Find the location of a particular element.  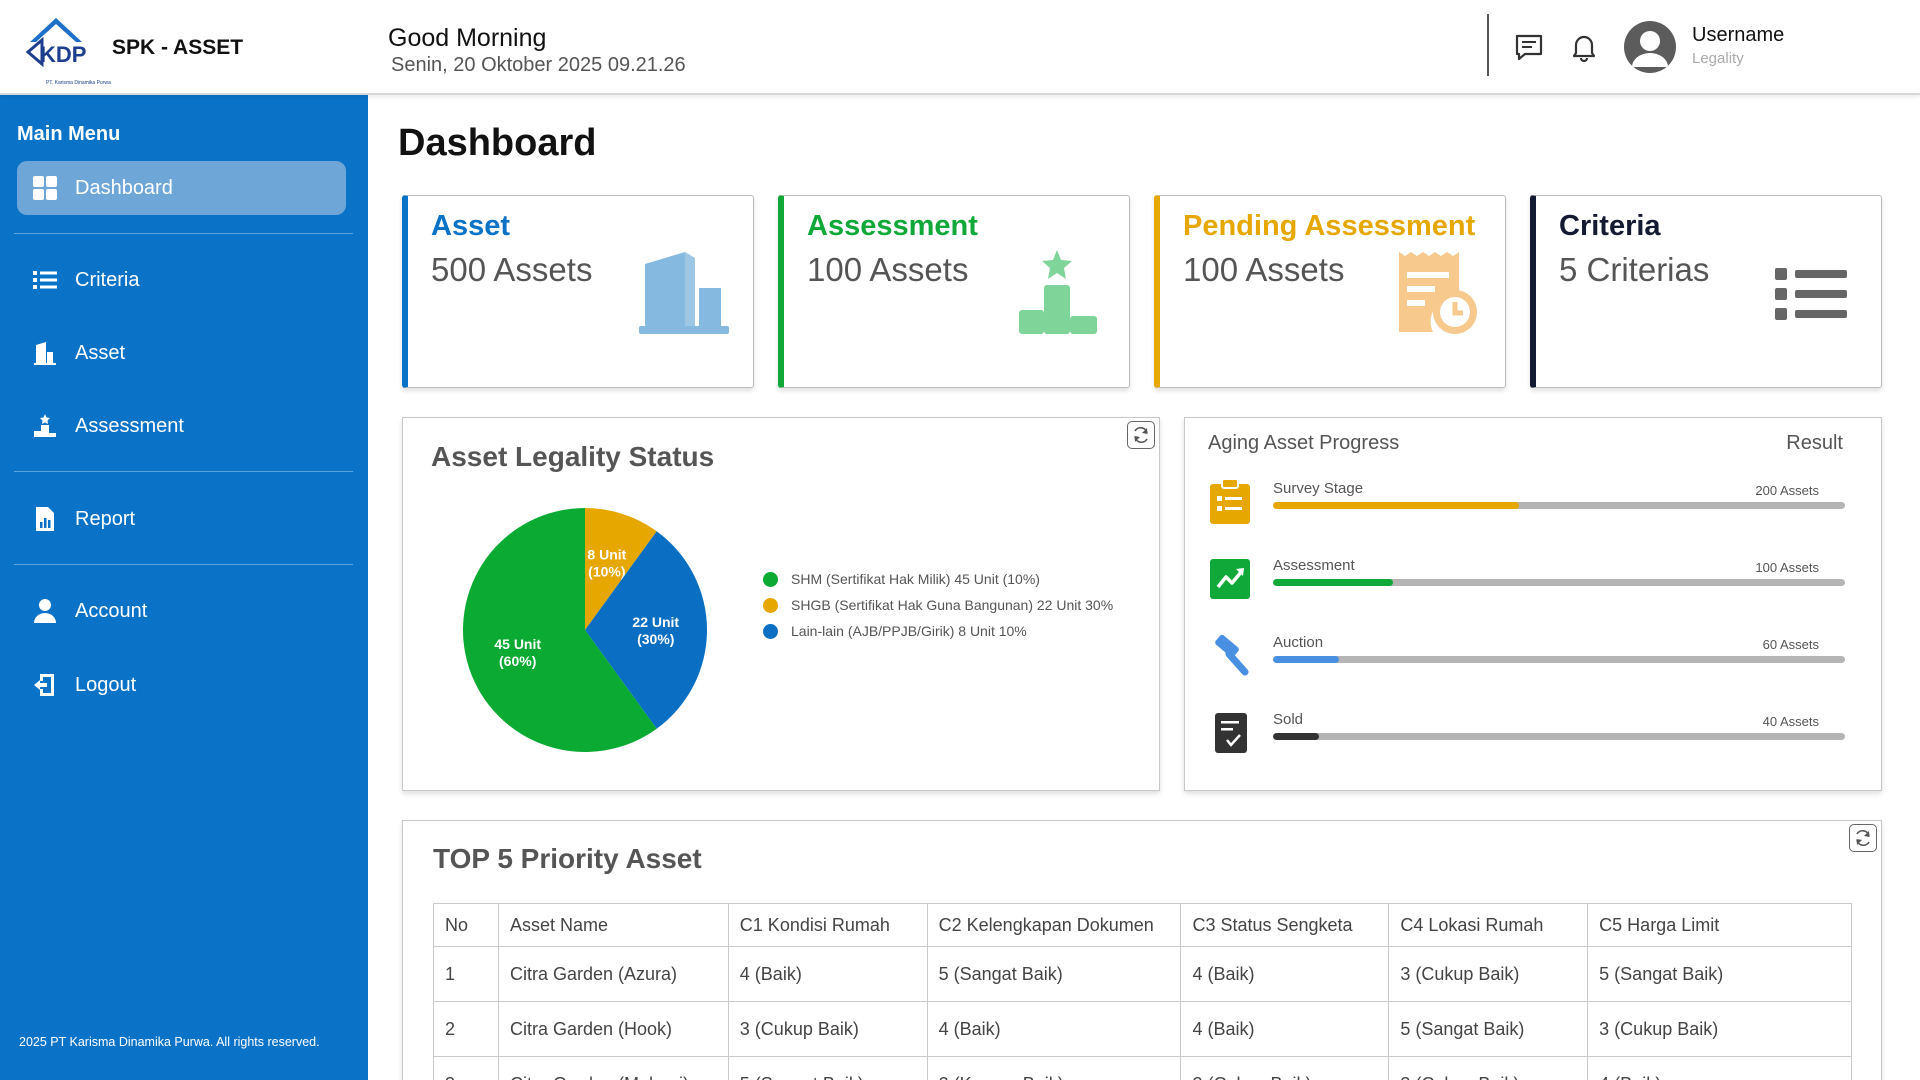

sidebar-item-assessment: Assessment is located at coordinates (181, 426).